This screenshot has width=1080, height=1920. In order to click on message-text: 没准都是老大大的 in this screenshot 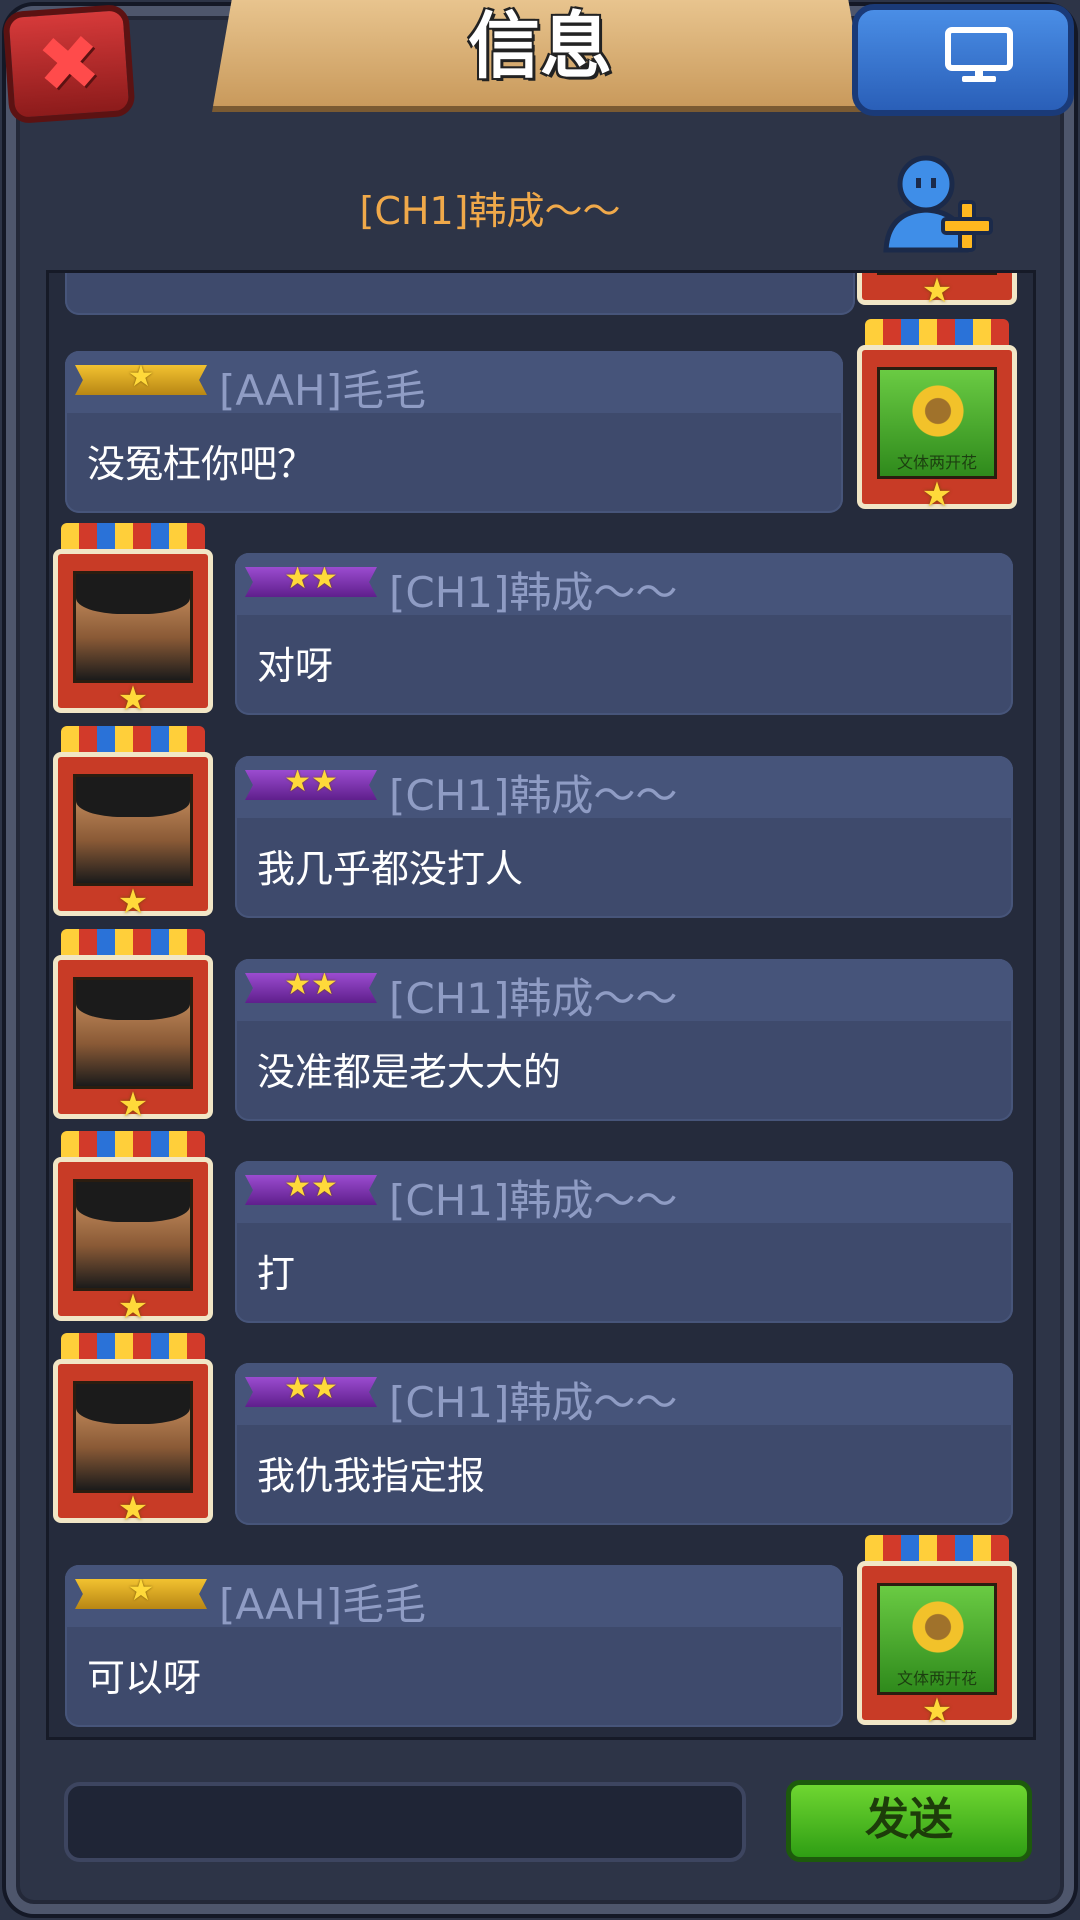, I will do `click(409, 1072)`.